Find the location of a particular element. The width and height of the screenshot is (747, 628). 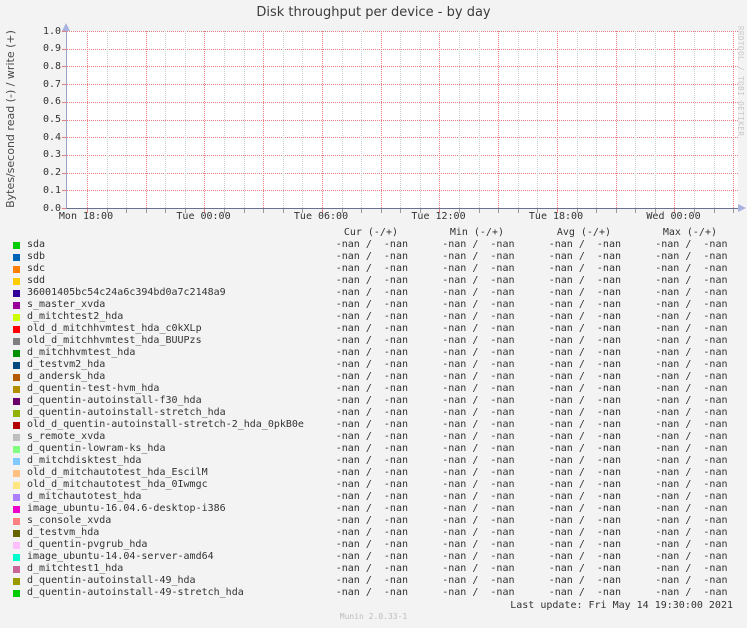

legend-label: old_d_mitchhvmtest_hda_BUUPzs is located at coordinates (114, 340).